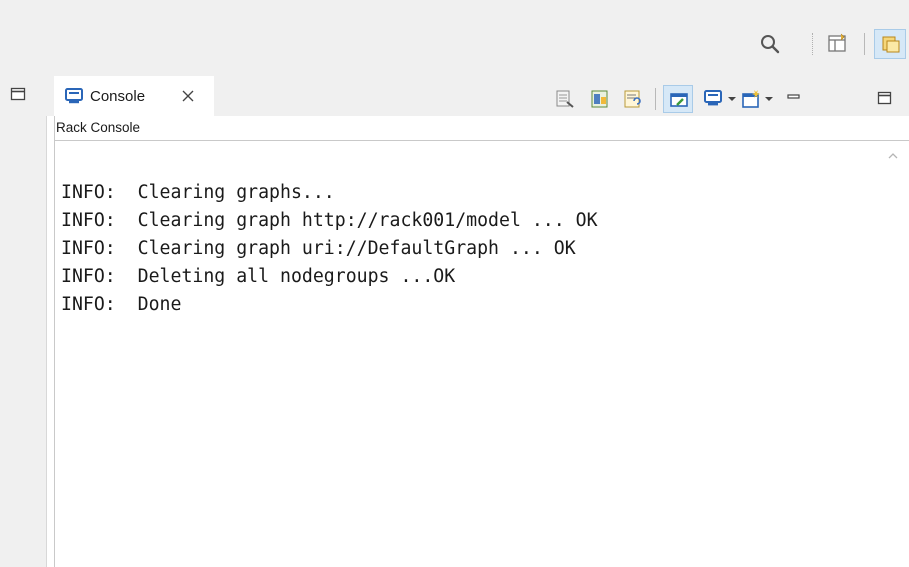 The height and width of the screenshot is (567, 909). What do you see at coordinates (258, 276) in the screenshot?
I see `console-line: INFO: Deleting all nodegroups ...OK` at bounding box center [258, 276].